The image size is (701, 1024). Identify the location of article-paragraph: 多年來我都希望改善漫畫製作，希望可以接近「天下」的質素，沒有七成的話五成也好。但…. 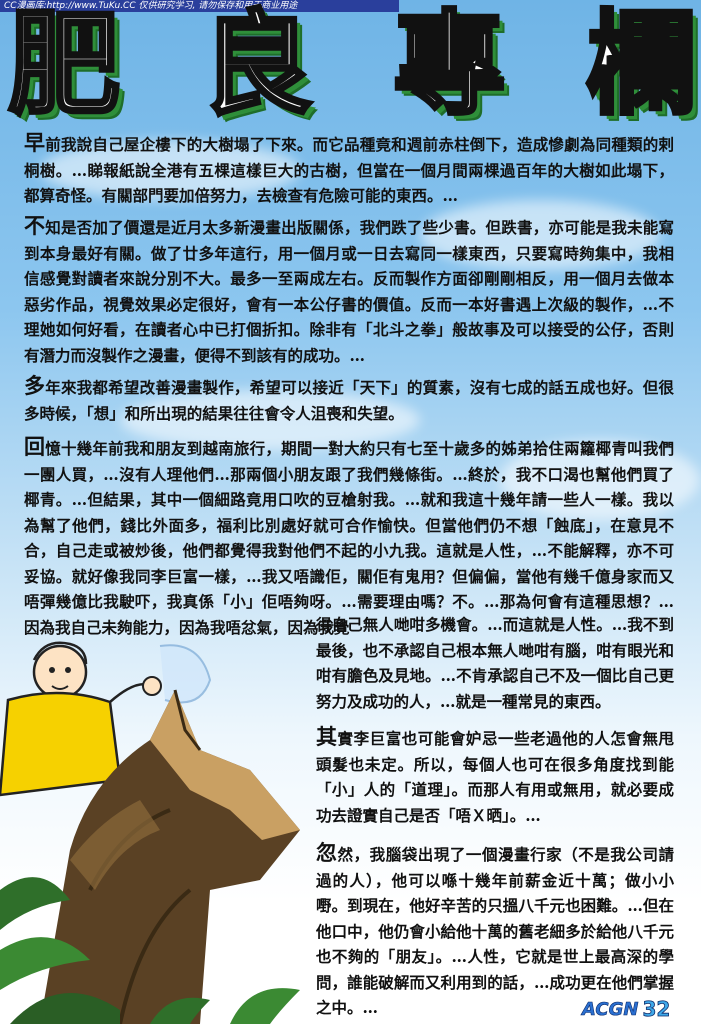
(349, 399).